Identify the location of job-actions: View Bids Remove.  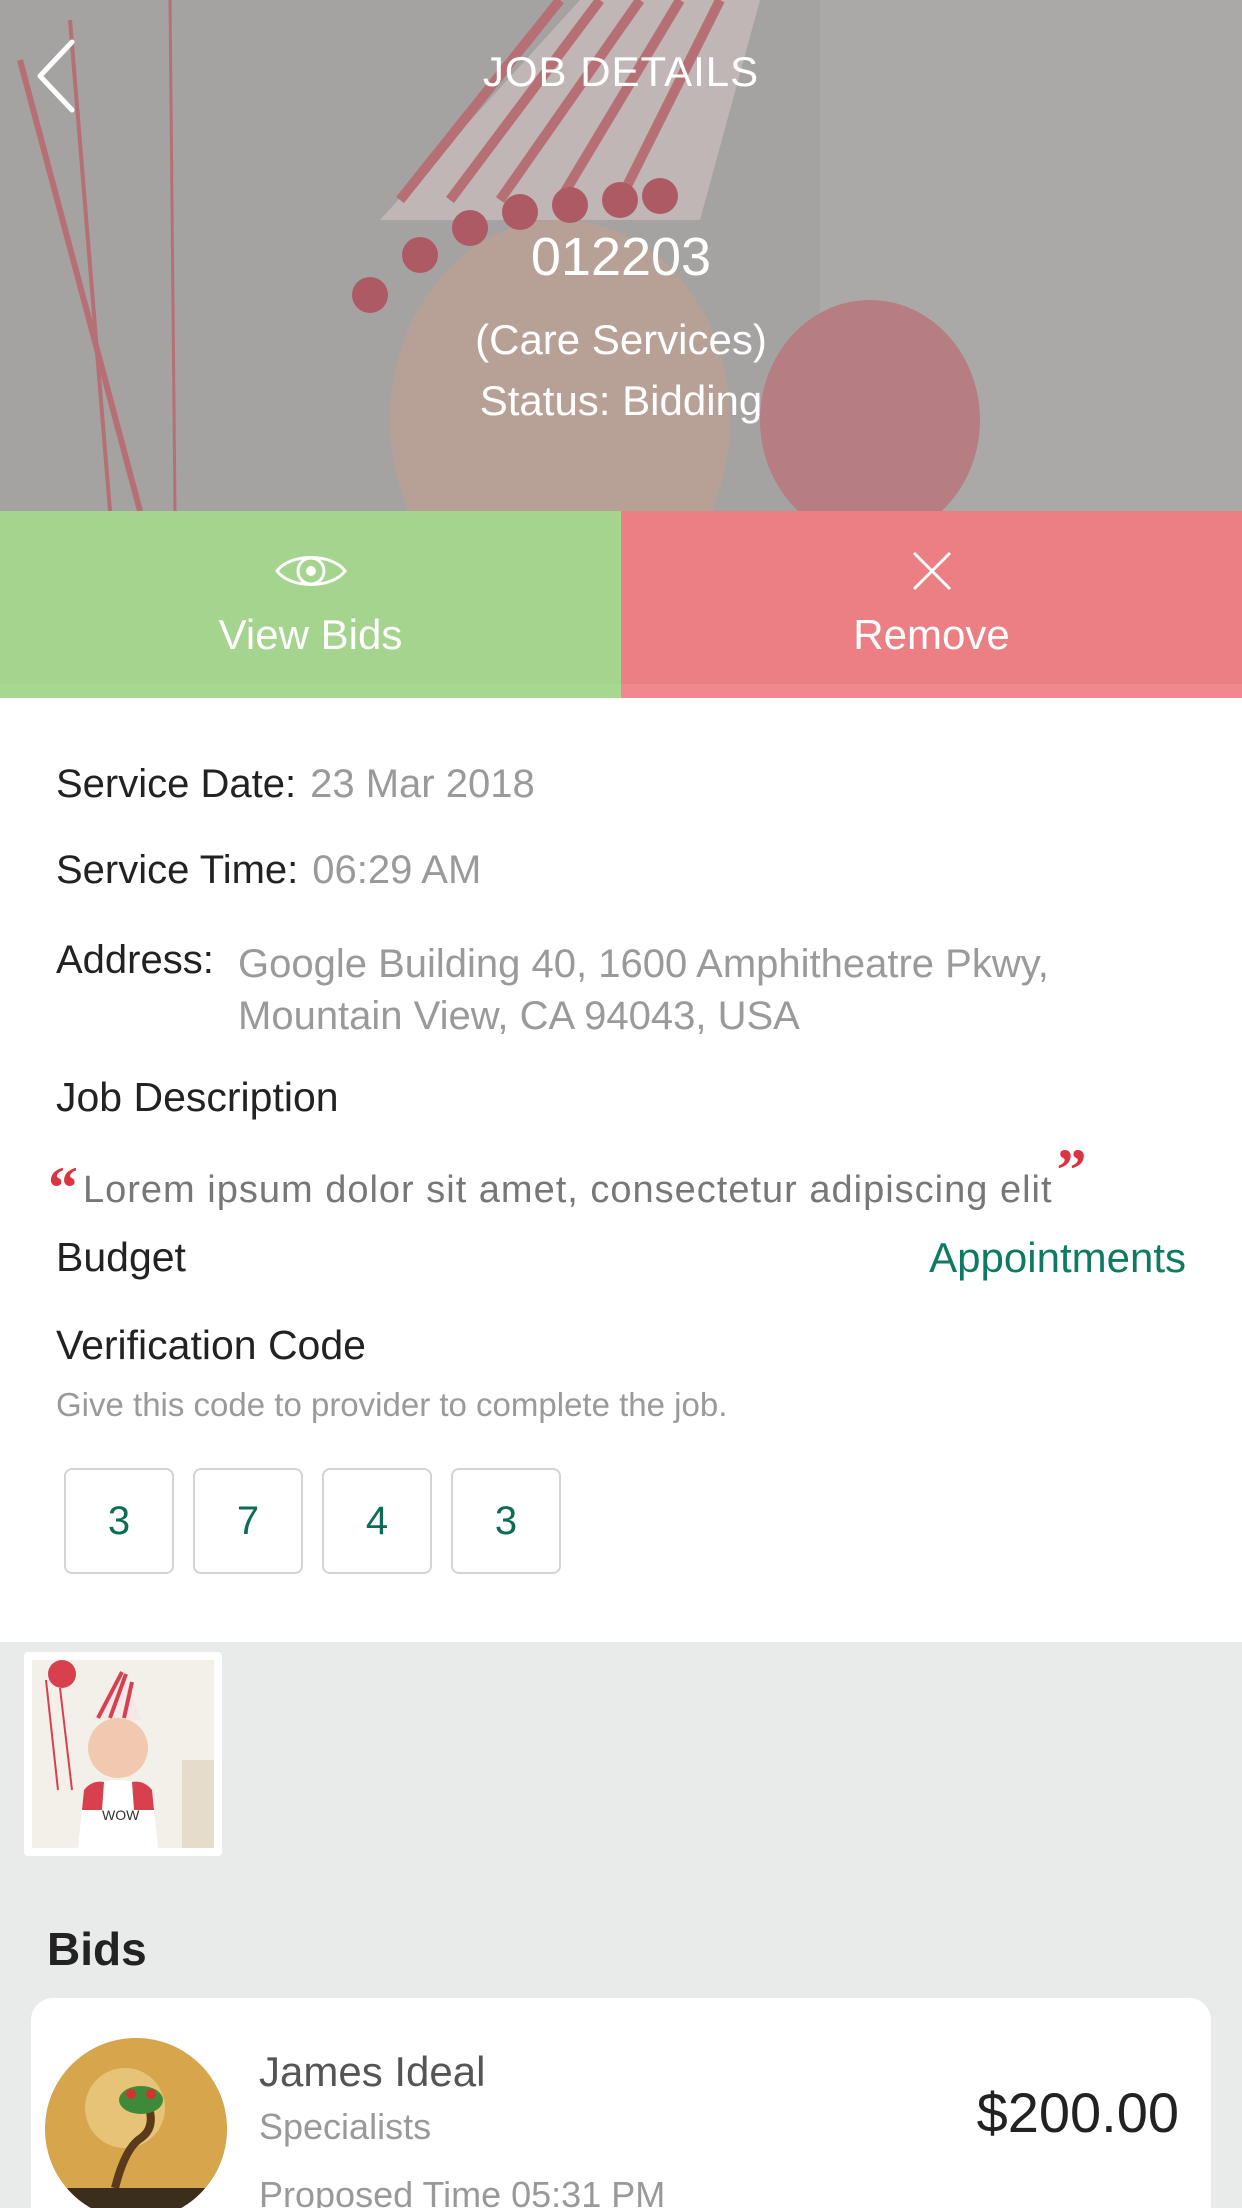
(621, 604).